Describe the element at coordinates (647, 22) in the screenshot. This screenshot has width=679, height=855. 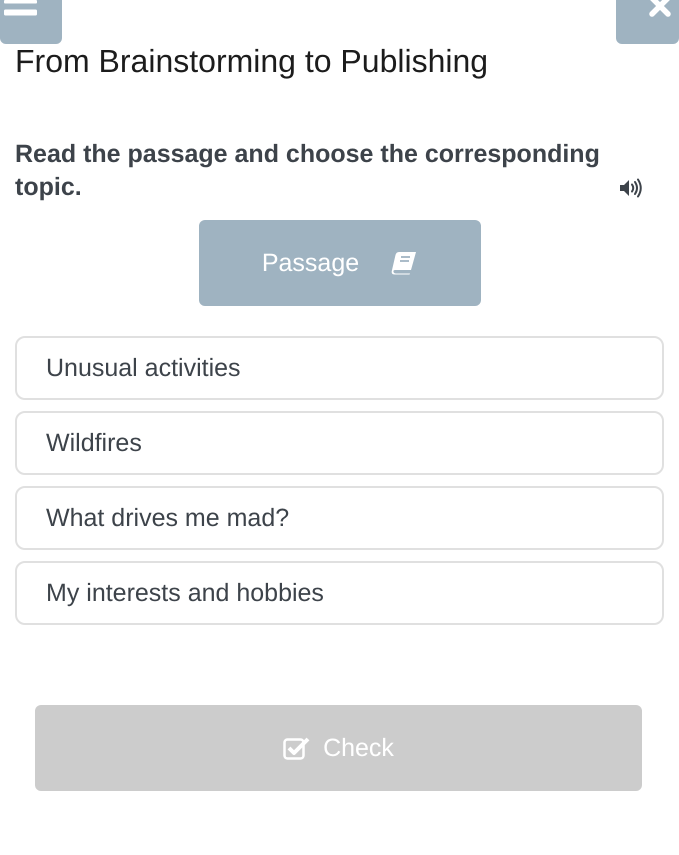
I see `close-button` at that location.